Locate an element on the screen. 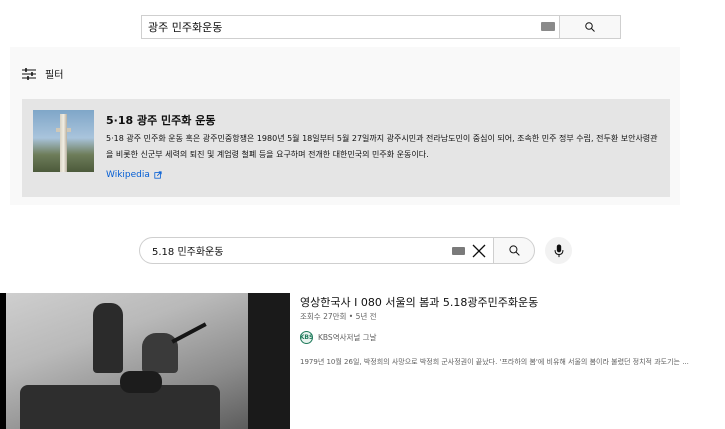 This screenshot has width=725, height=429. thumbnail-hatch is located at coordinates (141, 382).